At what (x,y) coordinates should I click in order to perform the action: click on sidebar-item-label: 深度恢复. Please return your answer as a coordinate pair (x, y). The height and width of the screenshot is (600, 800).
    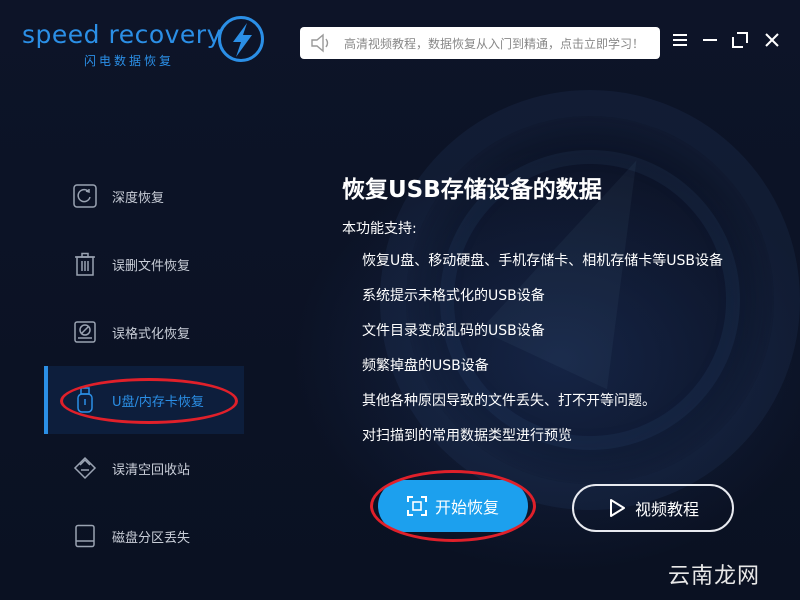
    Looking at the image, I should click on (138, 198).